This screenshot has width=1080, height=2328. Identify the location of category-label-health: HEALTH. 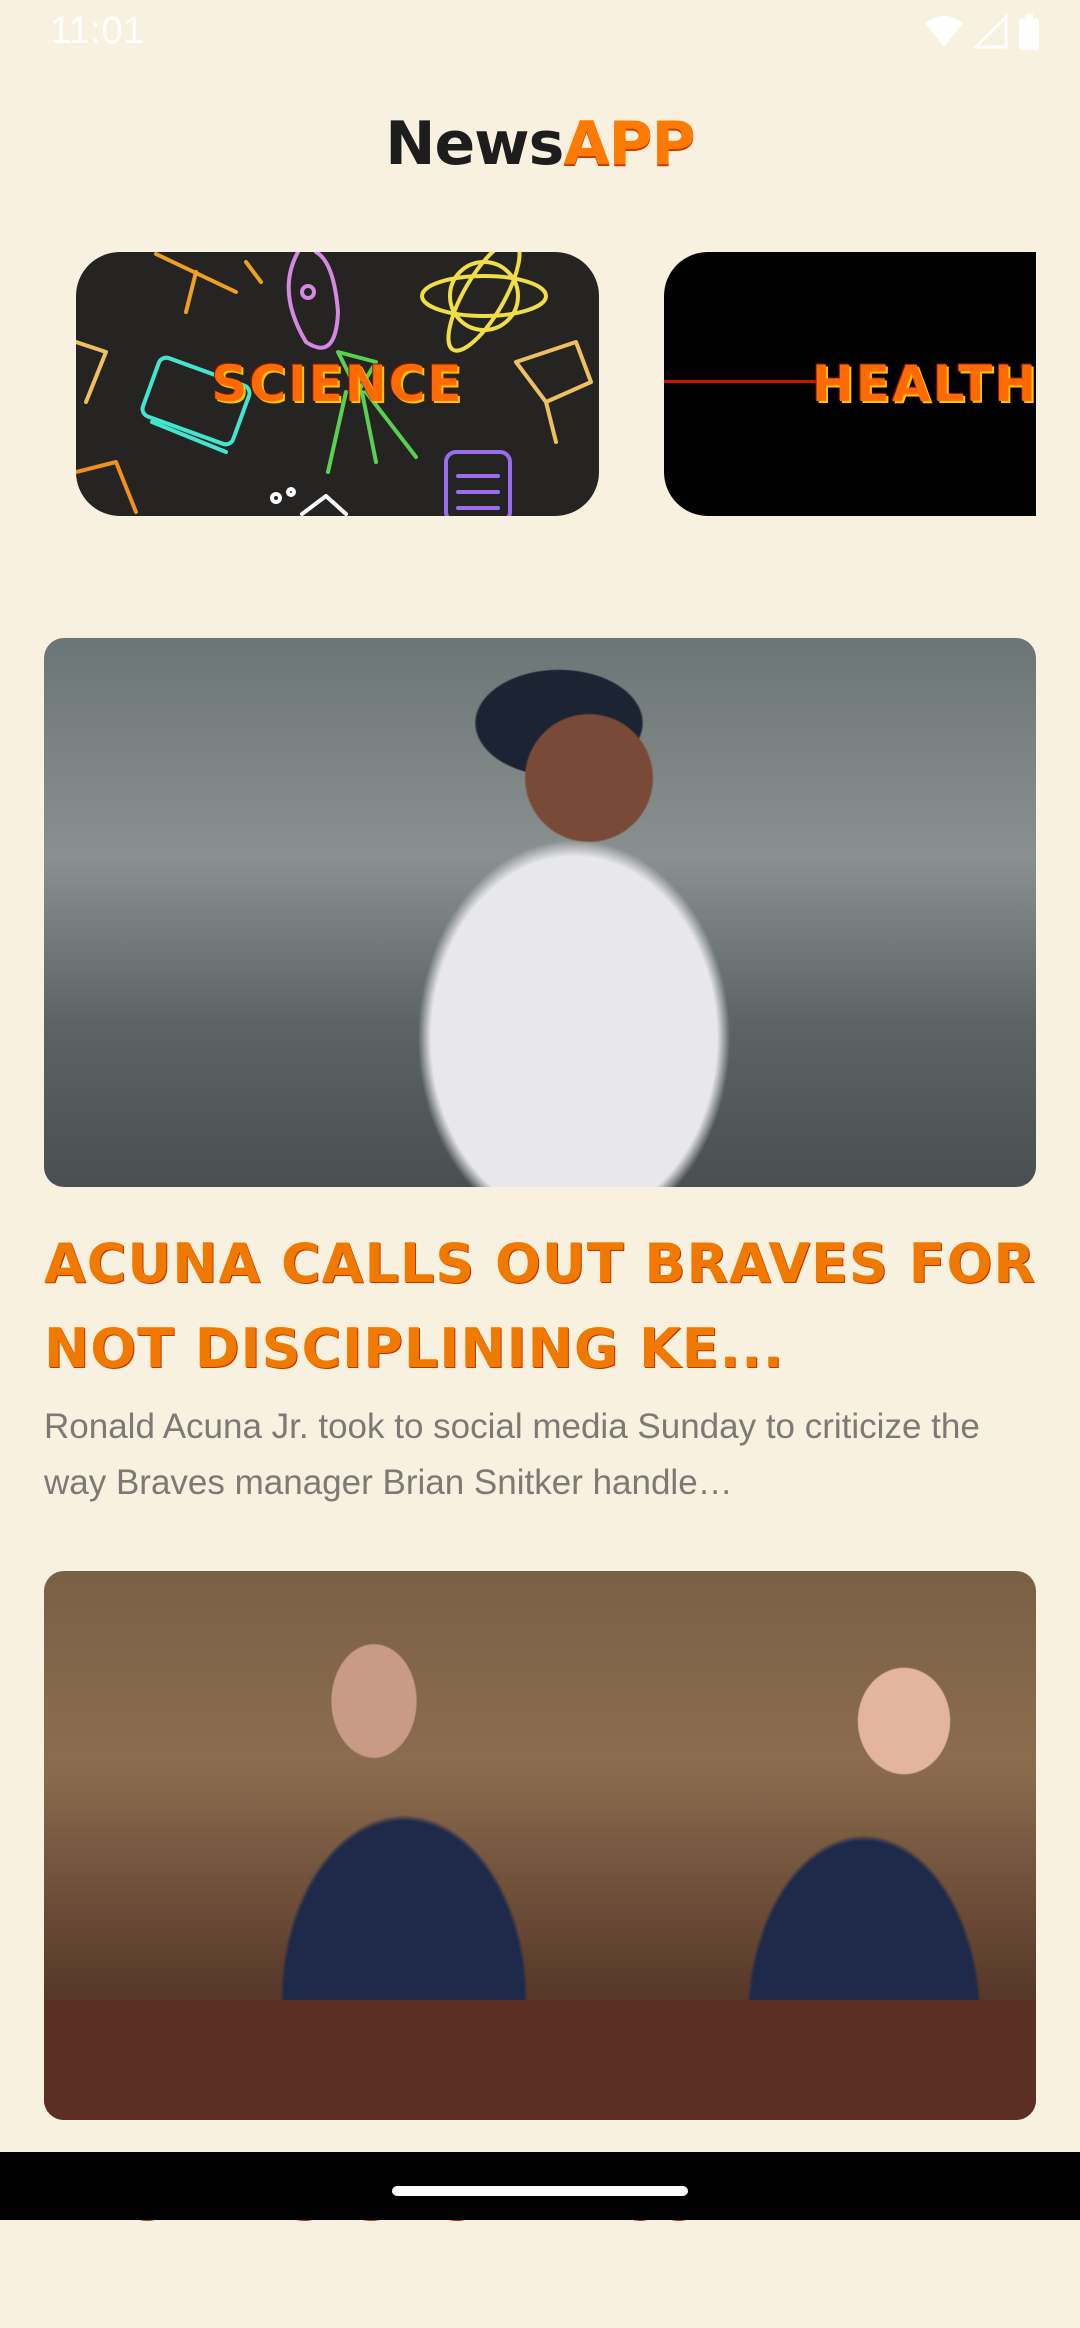
(924, 384).